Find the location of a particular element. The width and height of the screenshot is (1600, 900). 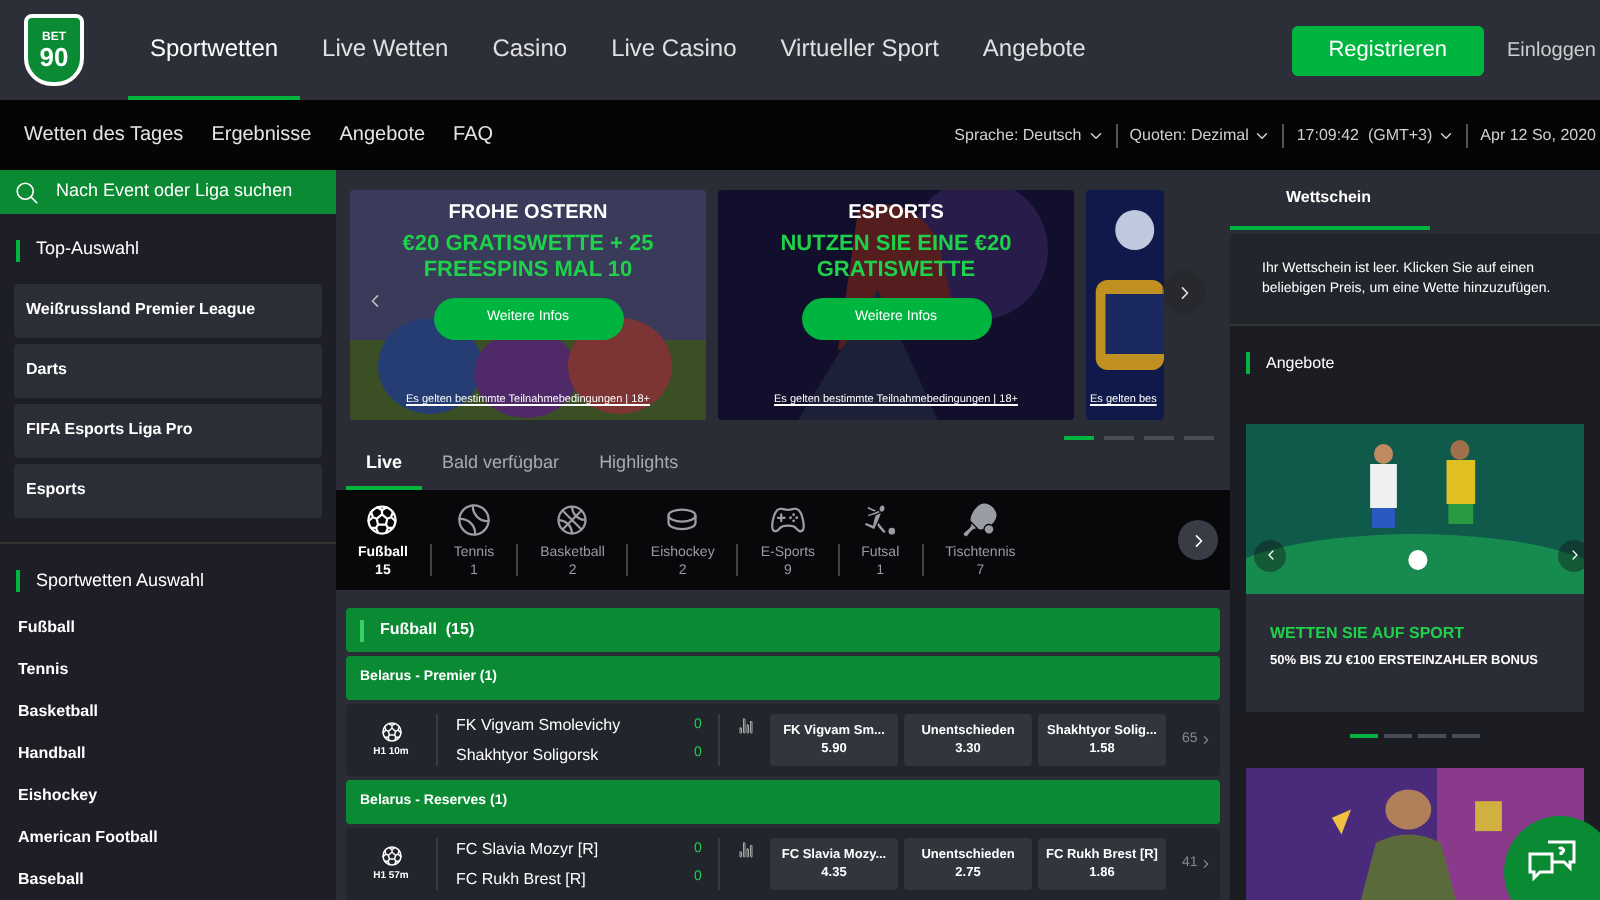

sport-link: Handball is located at coordinates (168, 753).